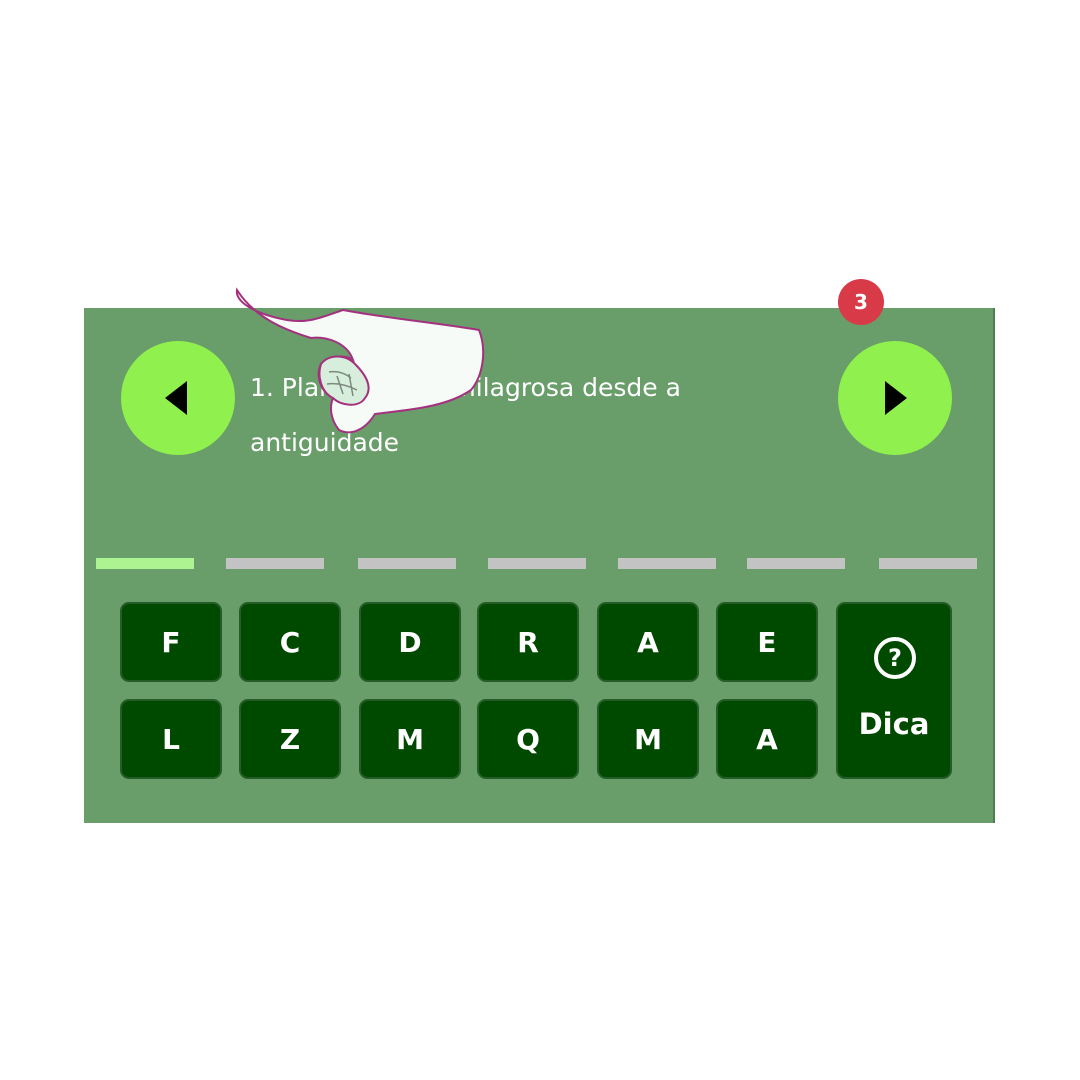 This screenshot has height=1080, width=1080. Describe the element at coordinates (171, 739) in the screenshot. I see `letter-key: L` at that location.